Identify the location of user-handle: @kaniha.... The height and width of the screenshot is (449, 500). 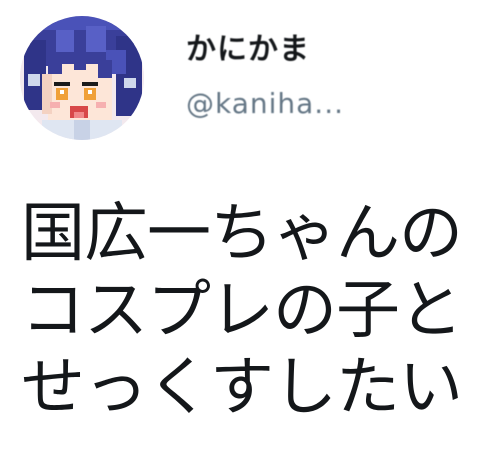
(265, 104).